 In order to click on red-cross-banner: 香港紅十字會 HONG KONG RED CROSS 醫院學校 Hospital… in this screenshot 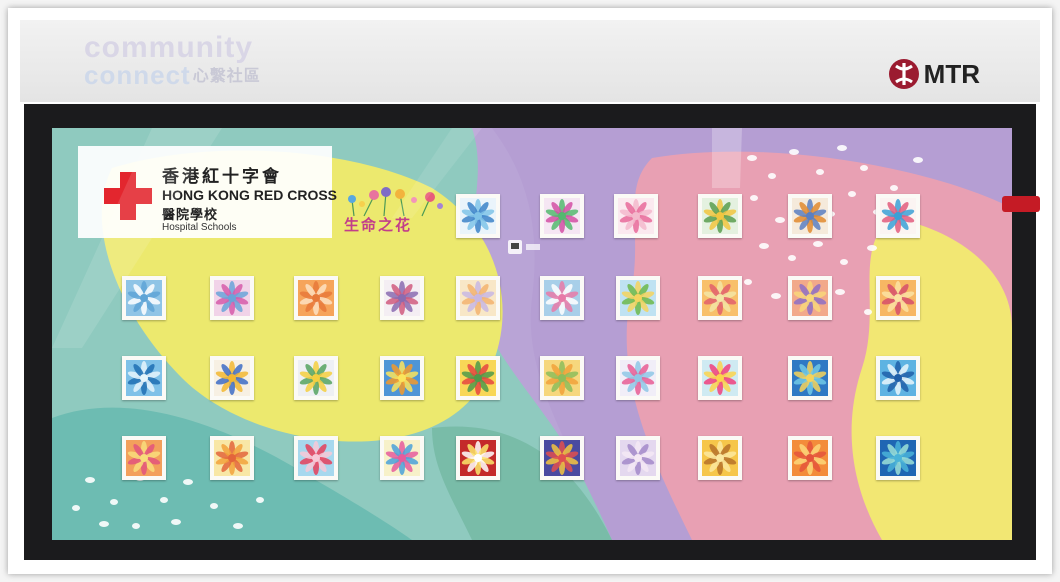, I will do `click(207, 192)`.